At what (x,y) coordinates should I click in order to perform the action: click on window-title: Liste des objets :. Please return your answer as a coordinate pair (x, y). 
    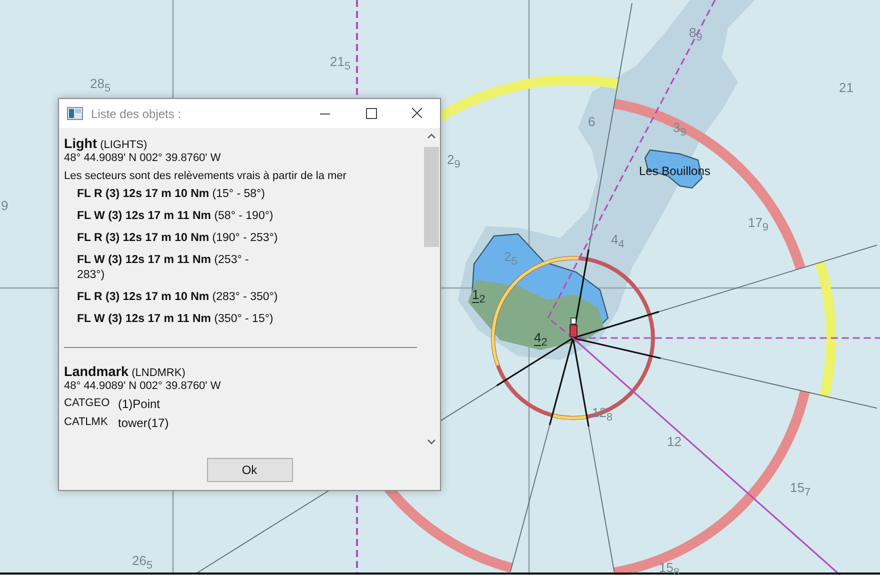
    Looking at the image, I should click on (136, 113).